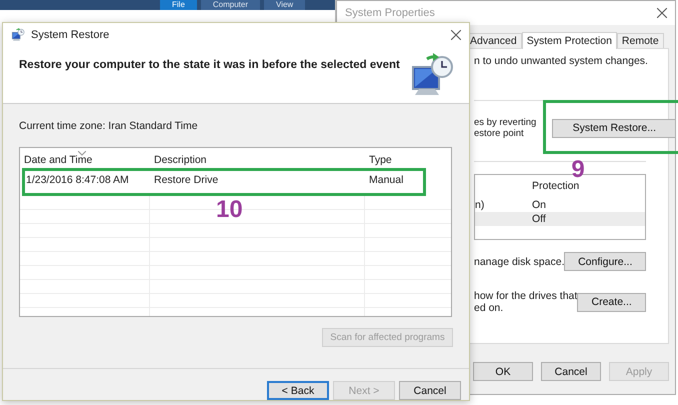 This screenshot has width=678, height=405. I want to click on description-text: n to undo unwanted system changes., so click(561, 61).